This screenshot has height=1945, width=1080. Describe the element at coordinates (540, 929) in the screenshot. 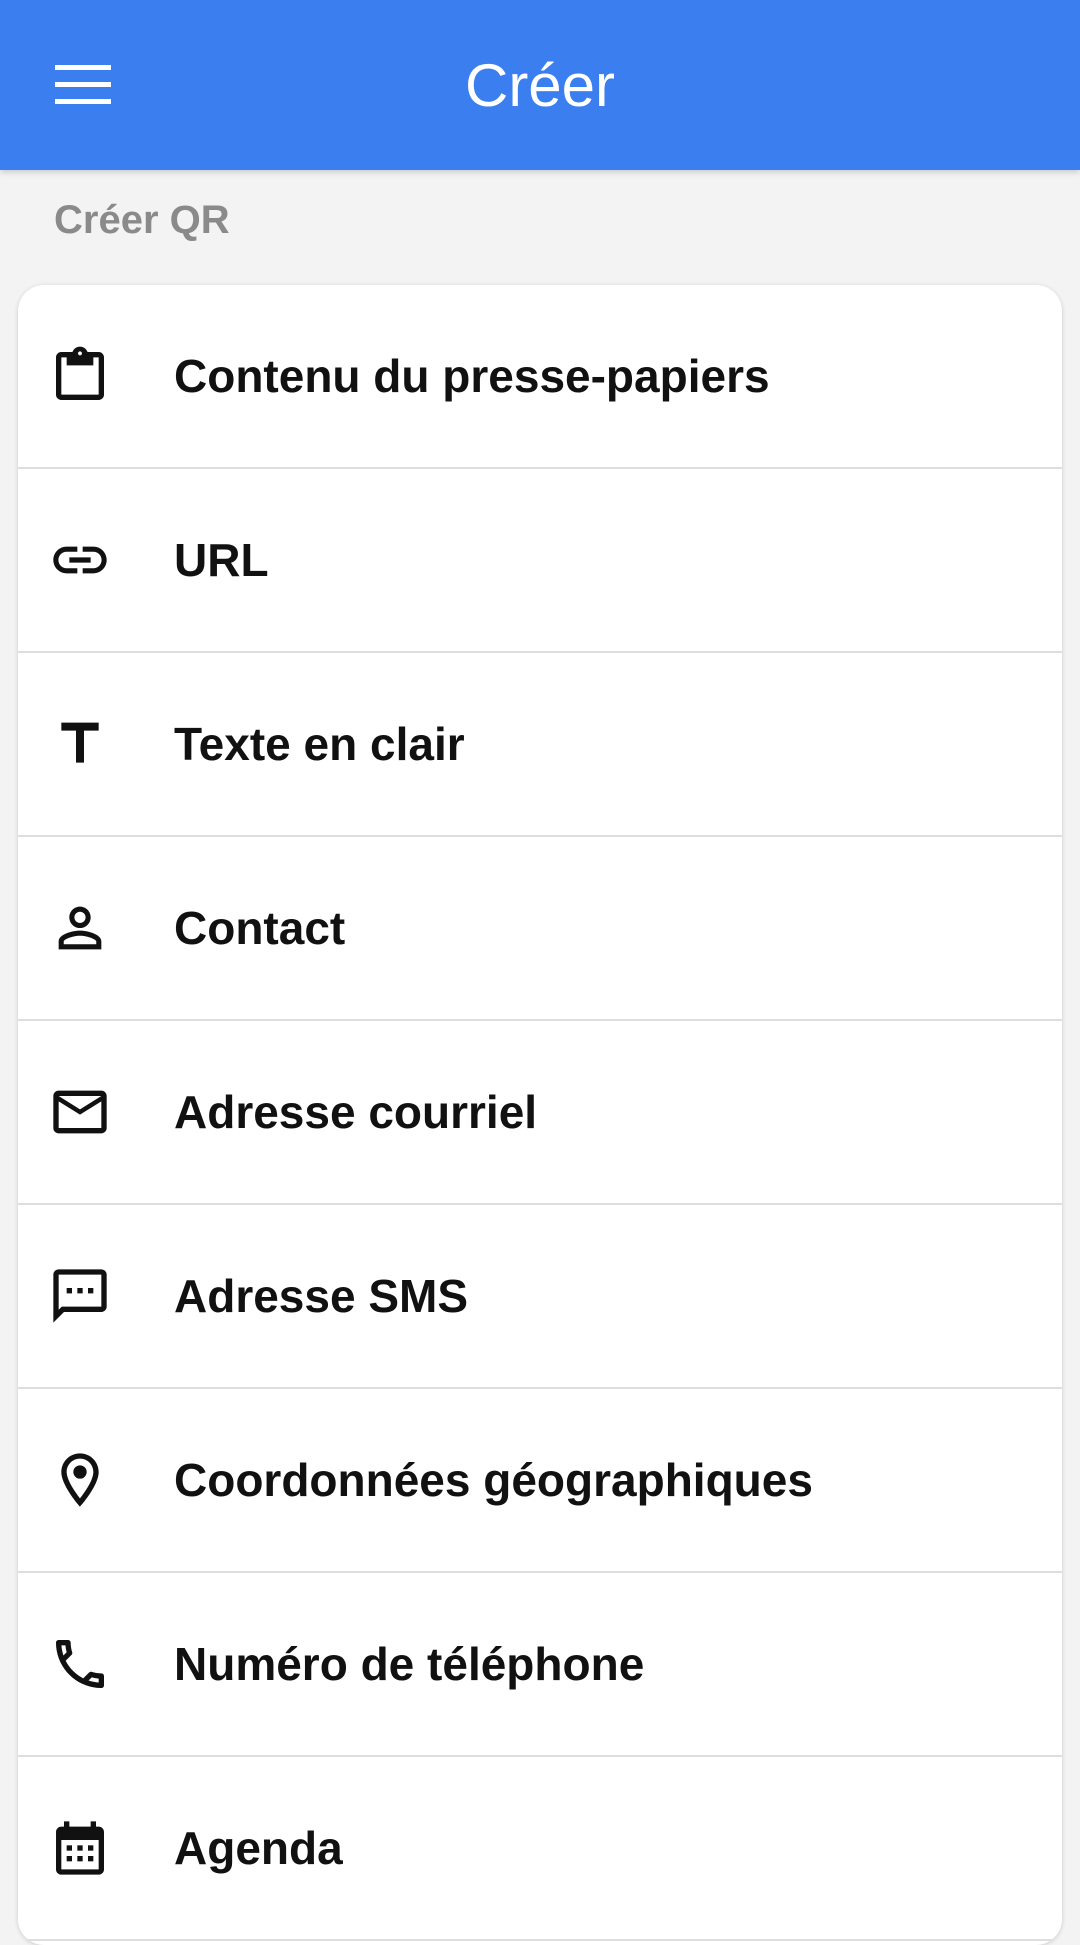

I see `list-item-contact: Contact` at that location.